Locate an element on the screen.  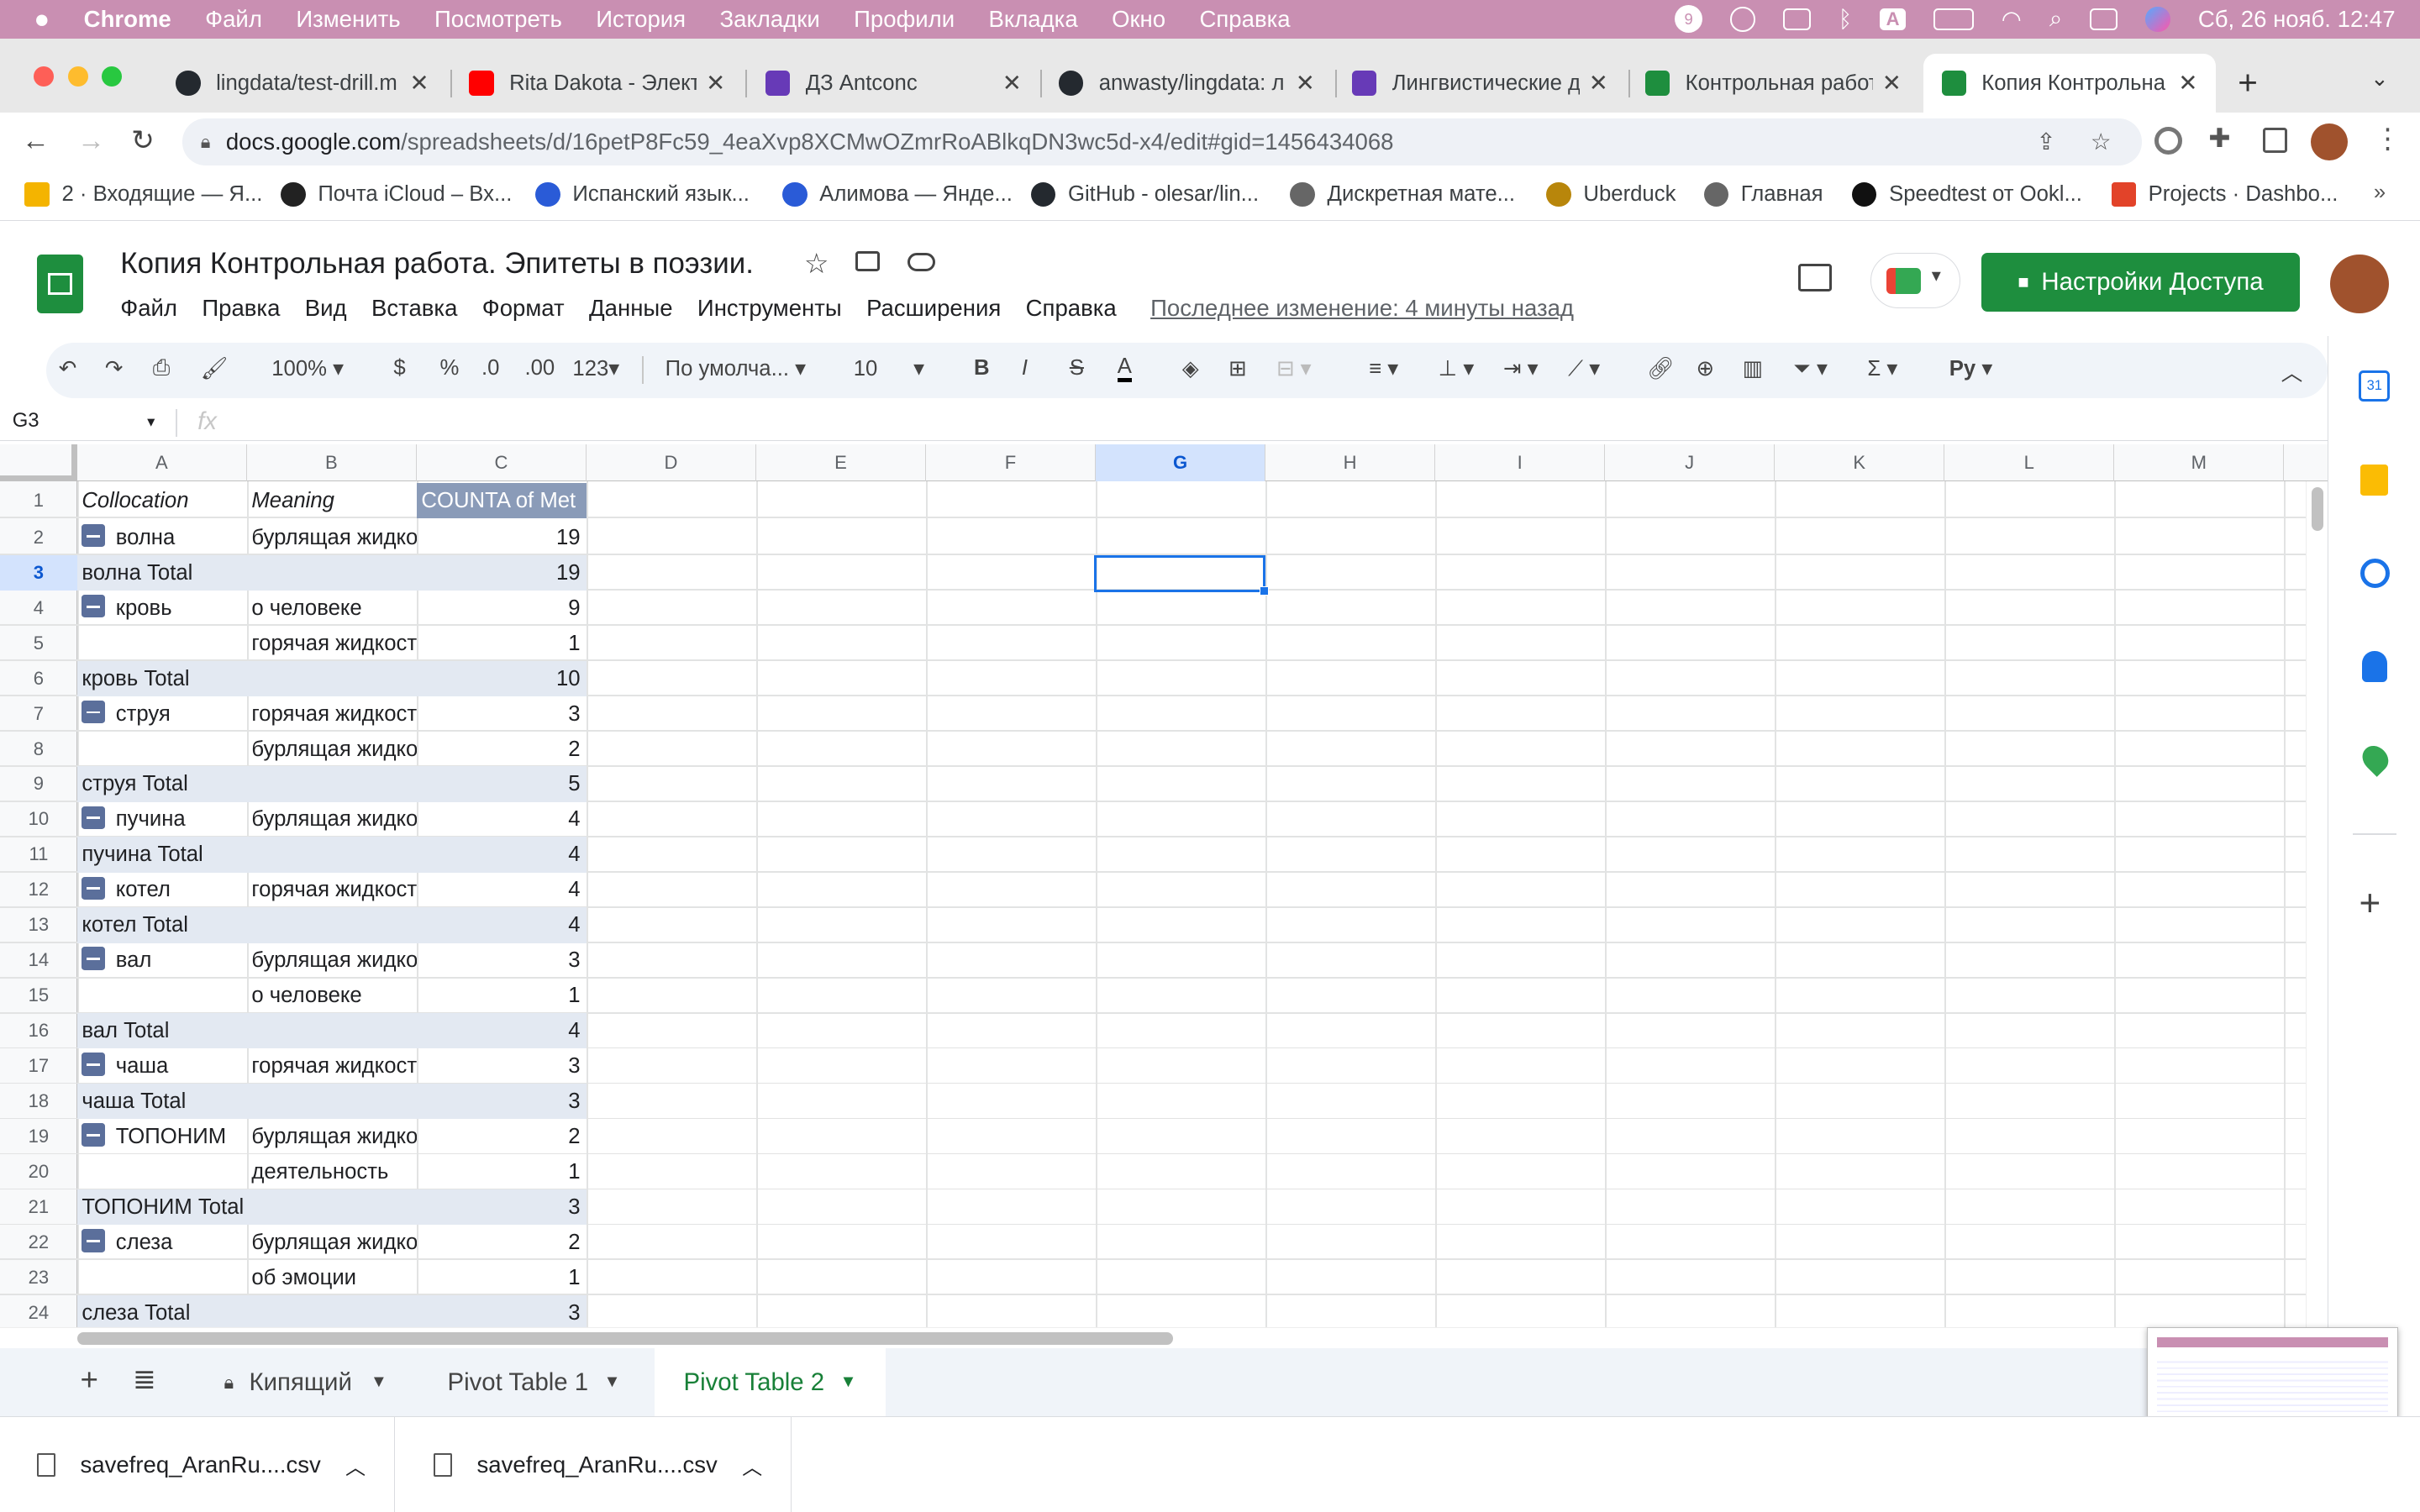
column-header-H: H is located at coordinates (1350, 463).